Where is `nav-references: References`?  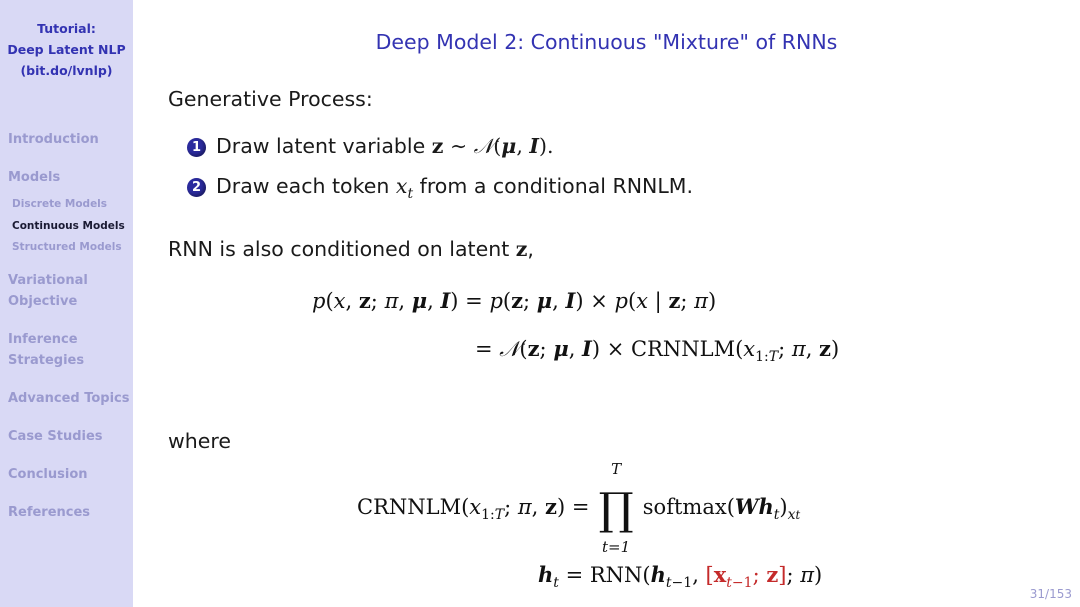
nav-references: References is located at coordinates (49, 512).